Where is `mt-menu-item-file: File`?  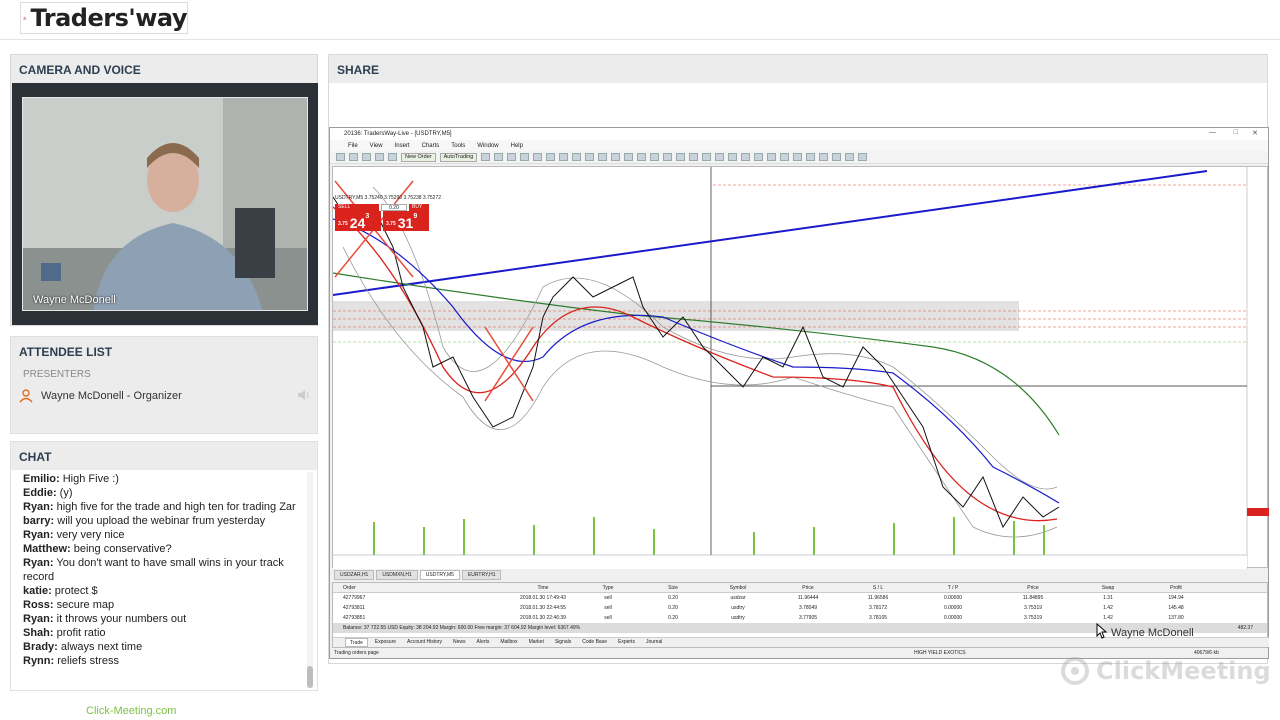 mt-menu-item-file: File is located at coordinates (353, 146).